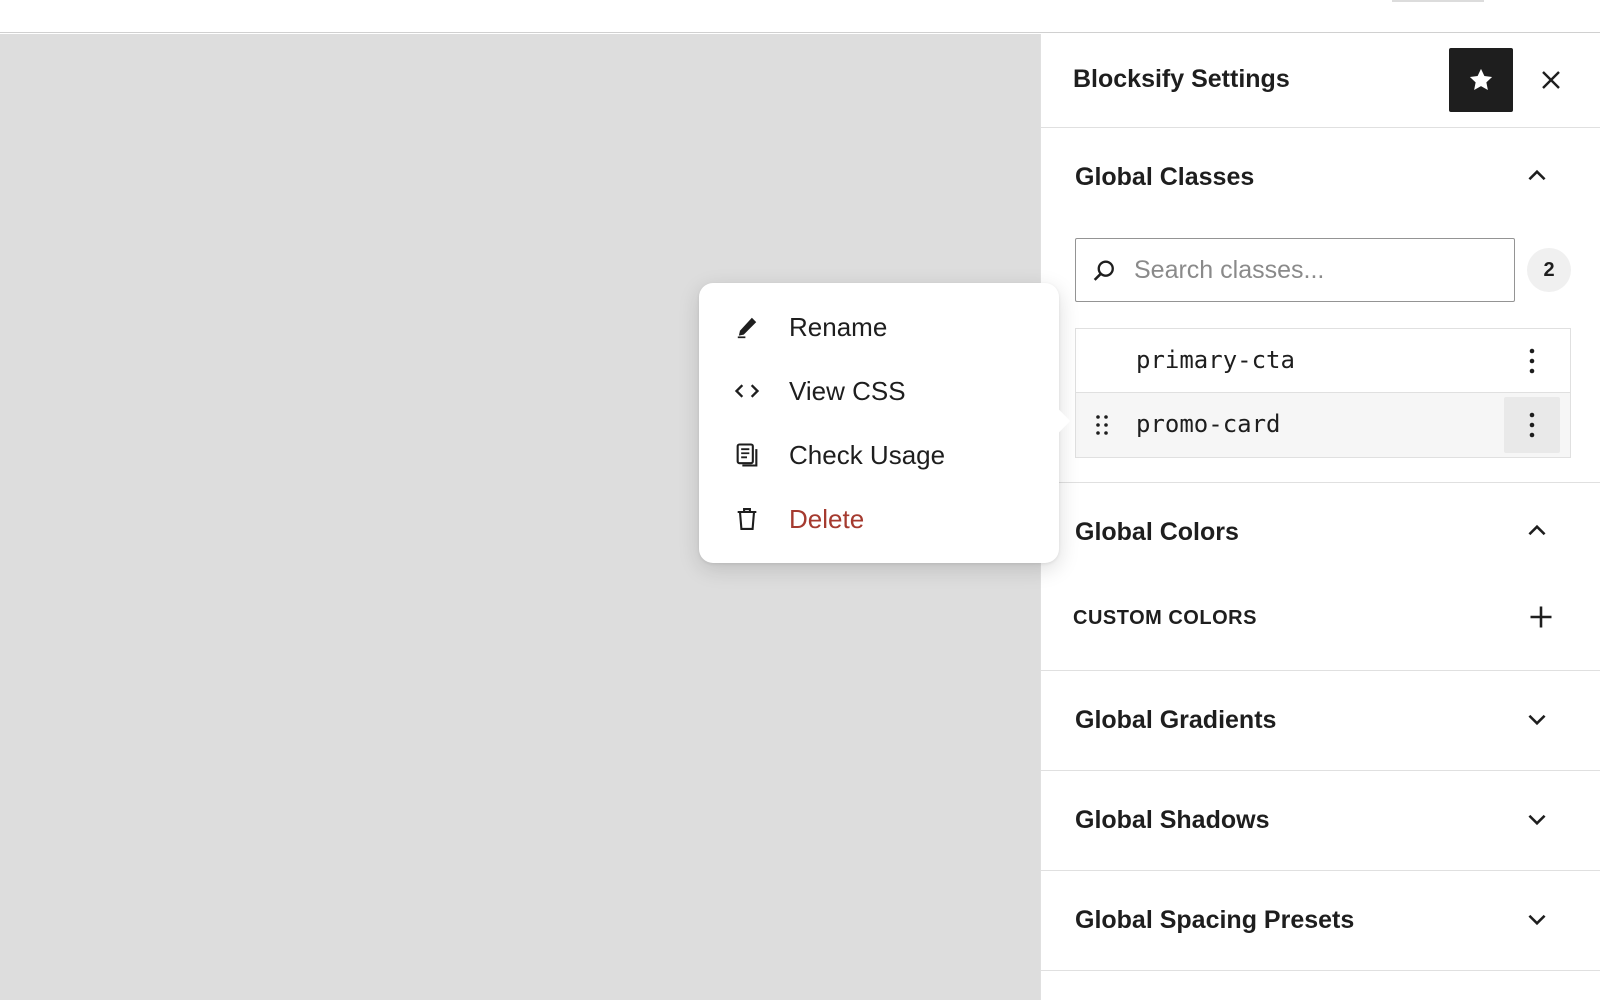 Image resolution: width=1600 pixels, height=1000 pixels. I want to click on class-context-menu: Rename View CSS Check Usage Delete, so click(885, 423).